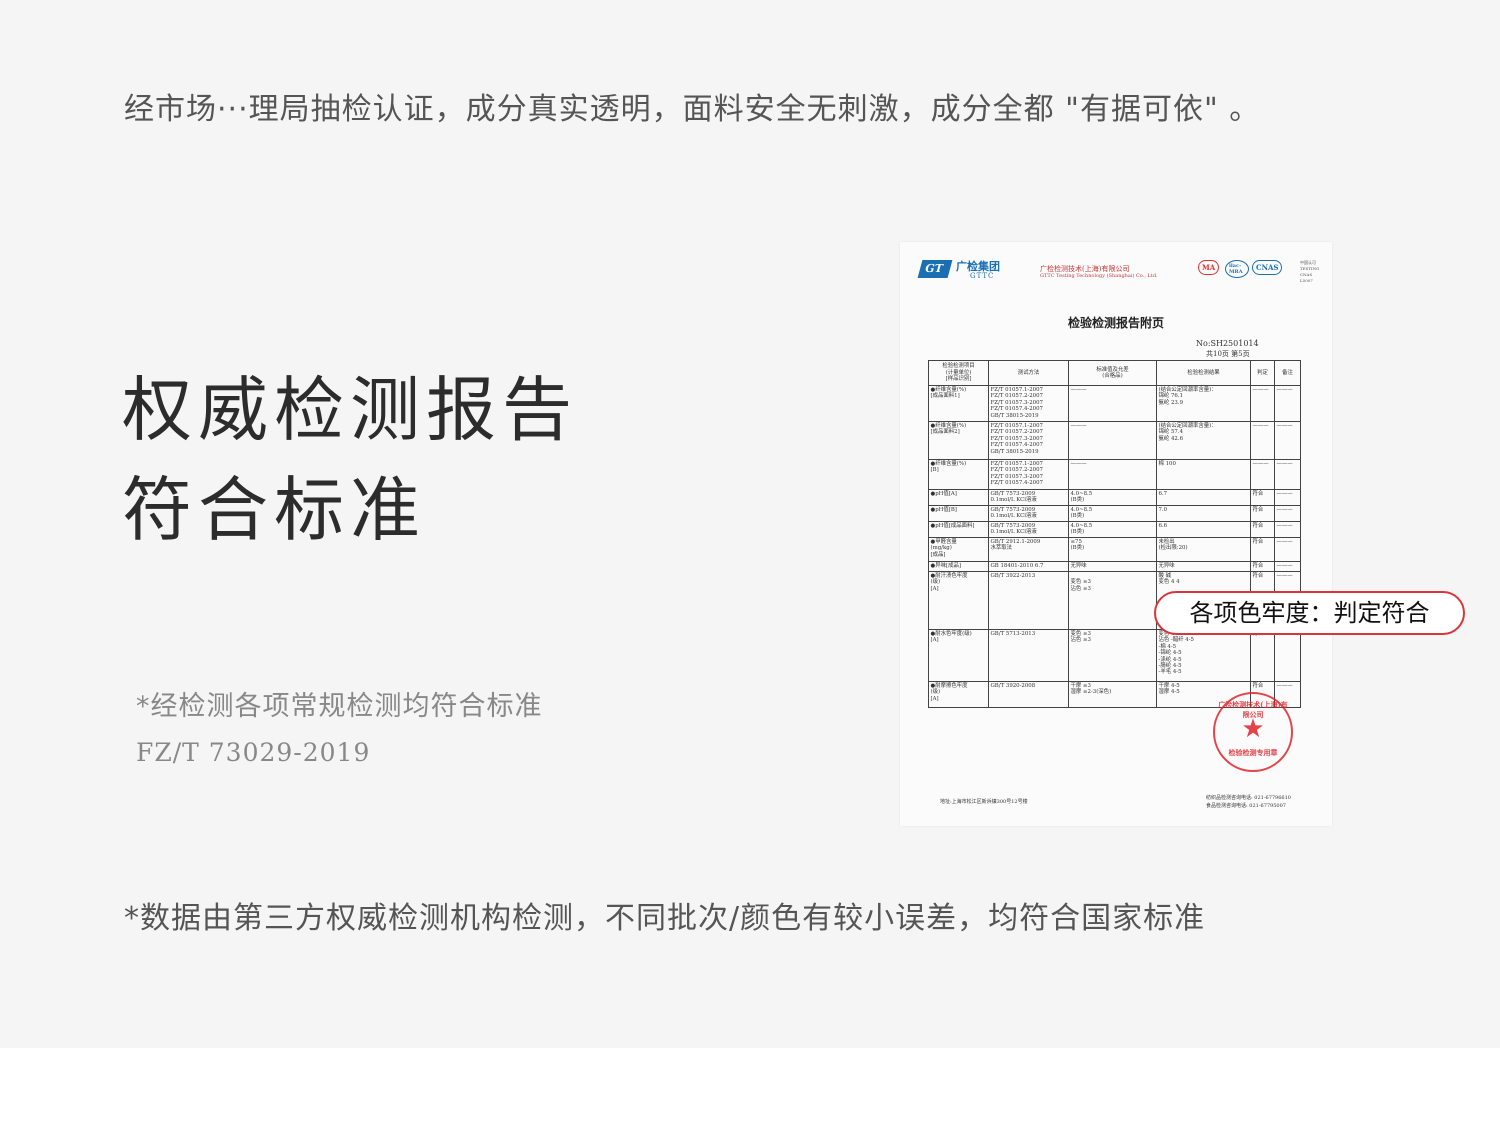 The image size is (1500, 1142). What do you see at coordinates (1203, 440) in the screenshot?
I see `table-cell: (结合公定回潮率含量)： 锦纶 57.4 氨纶 42.6` at bounding box center [1203, 440].